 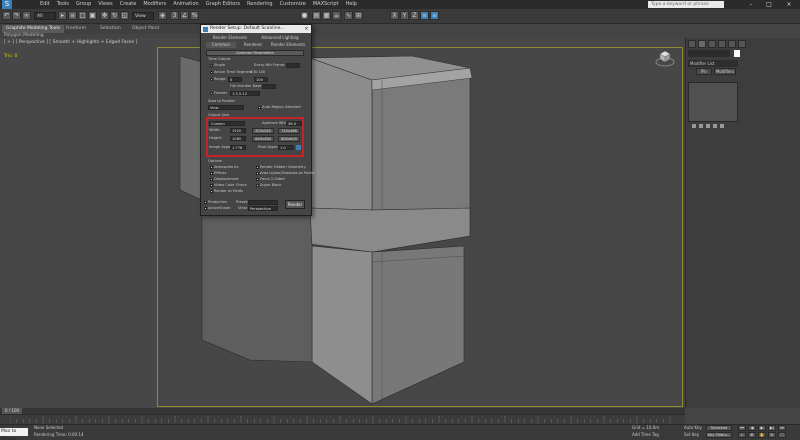 I want to click on modify-tab-icon, so click(x=702, y=44).